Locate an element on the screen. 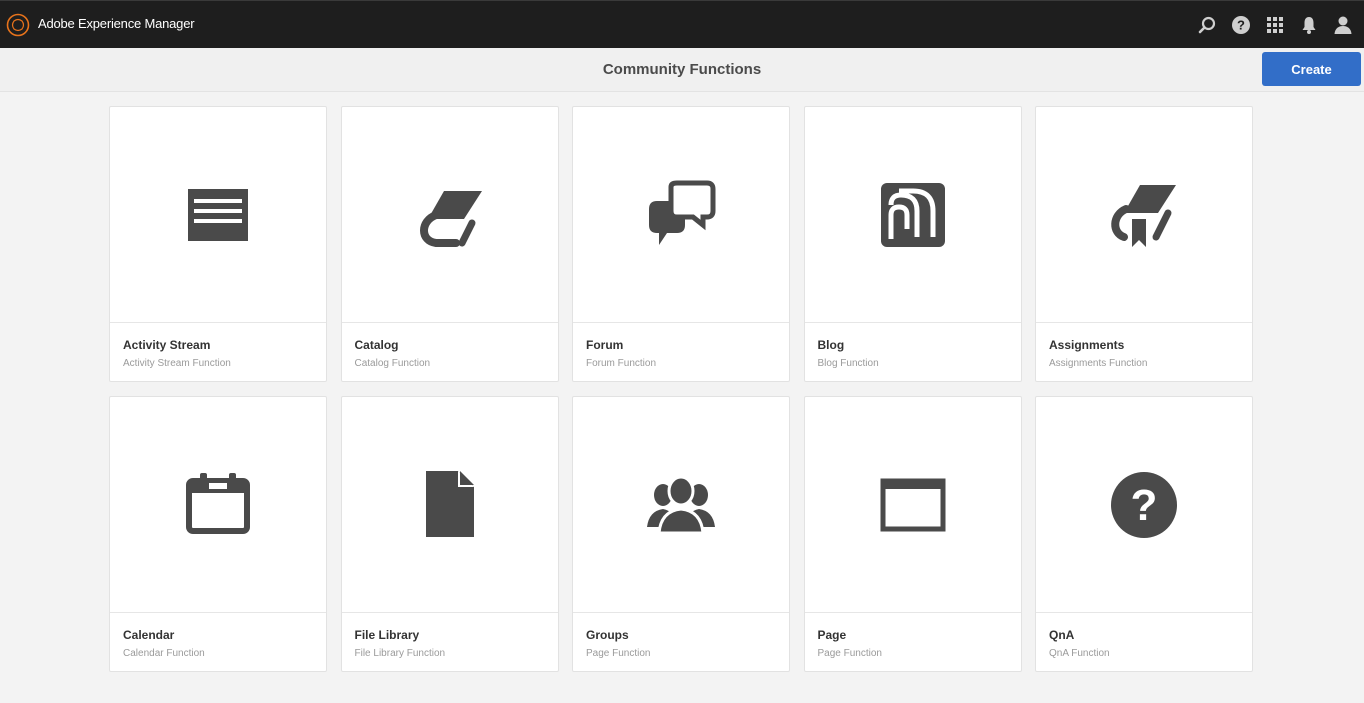 This screenshot has width=1364, height=703. calendar-icon is located at coordinates (218, 503).